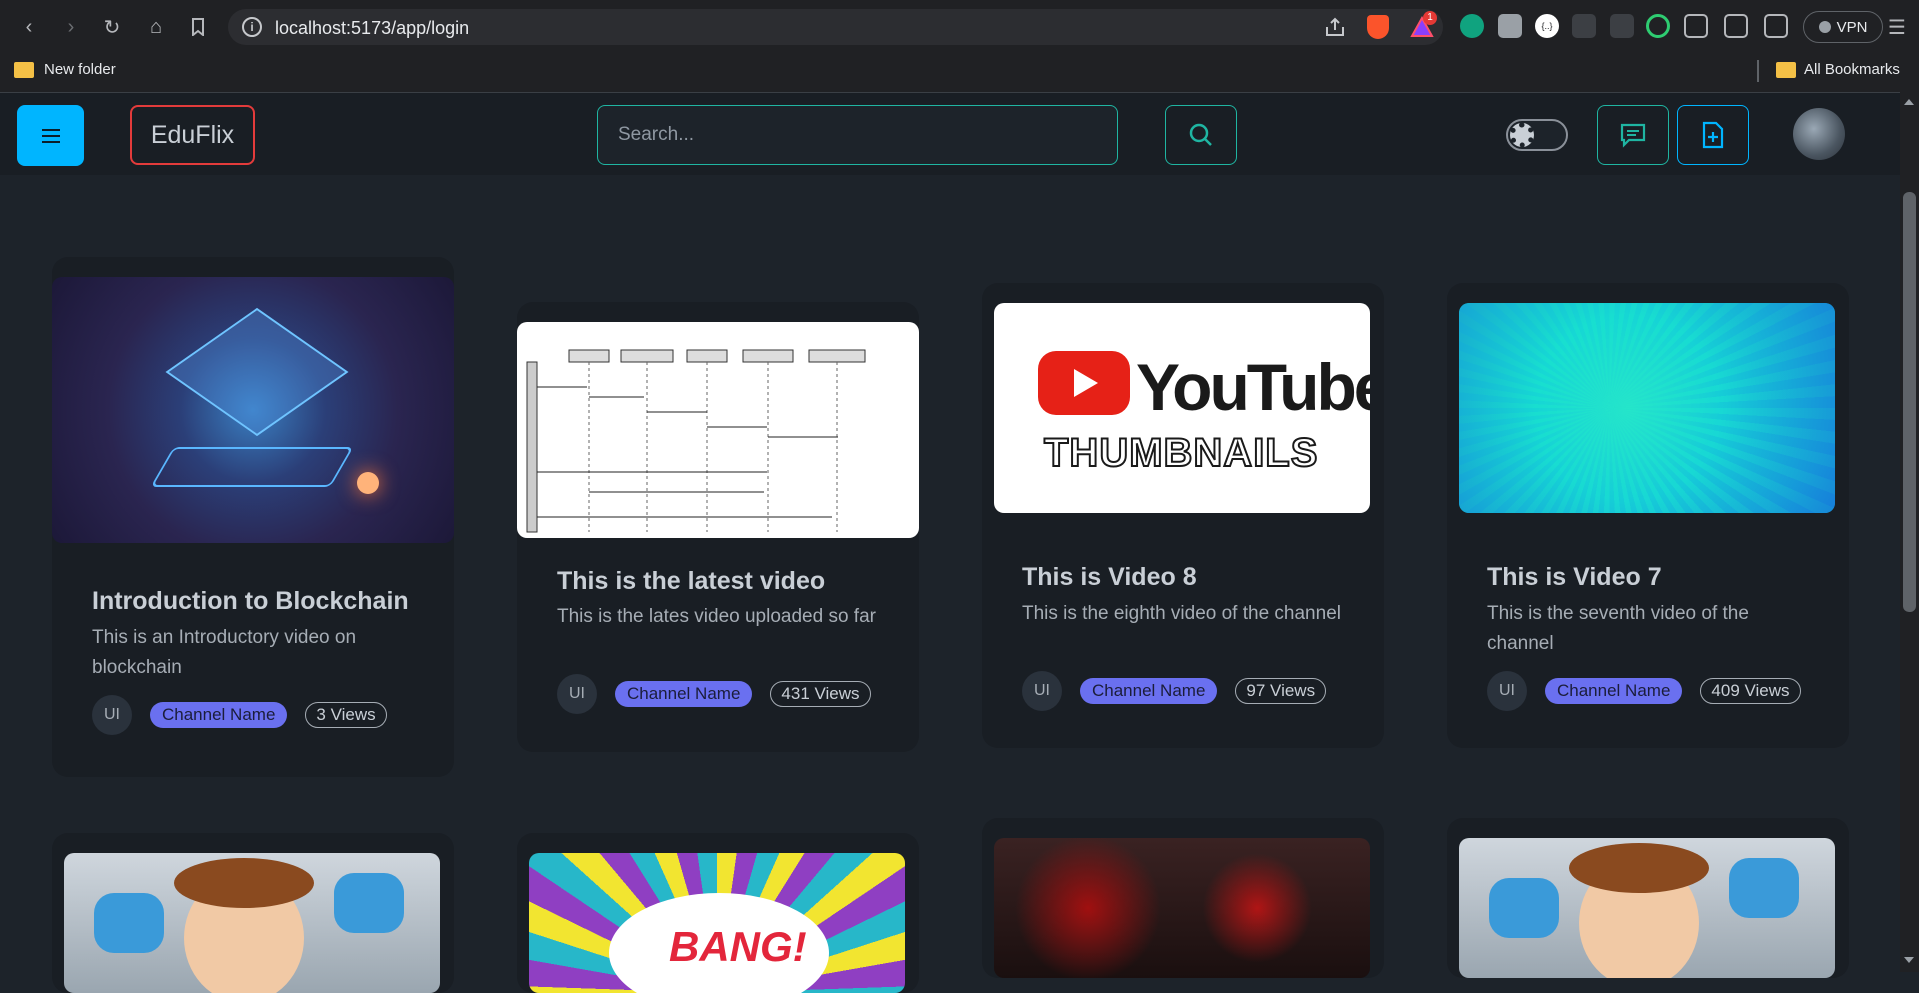 Image resolution: width=1919 pixels, height=993 pixels. Describe the element at coordinates (368, 483) in the screenshot. I see `glow-orb` at that location.